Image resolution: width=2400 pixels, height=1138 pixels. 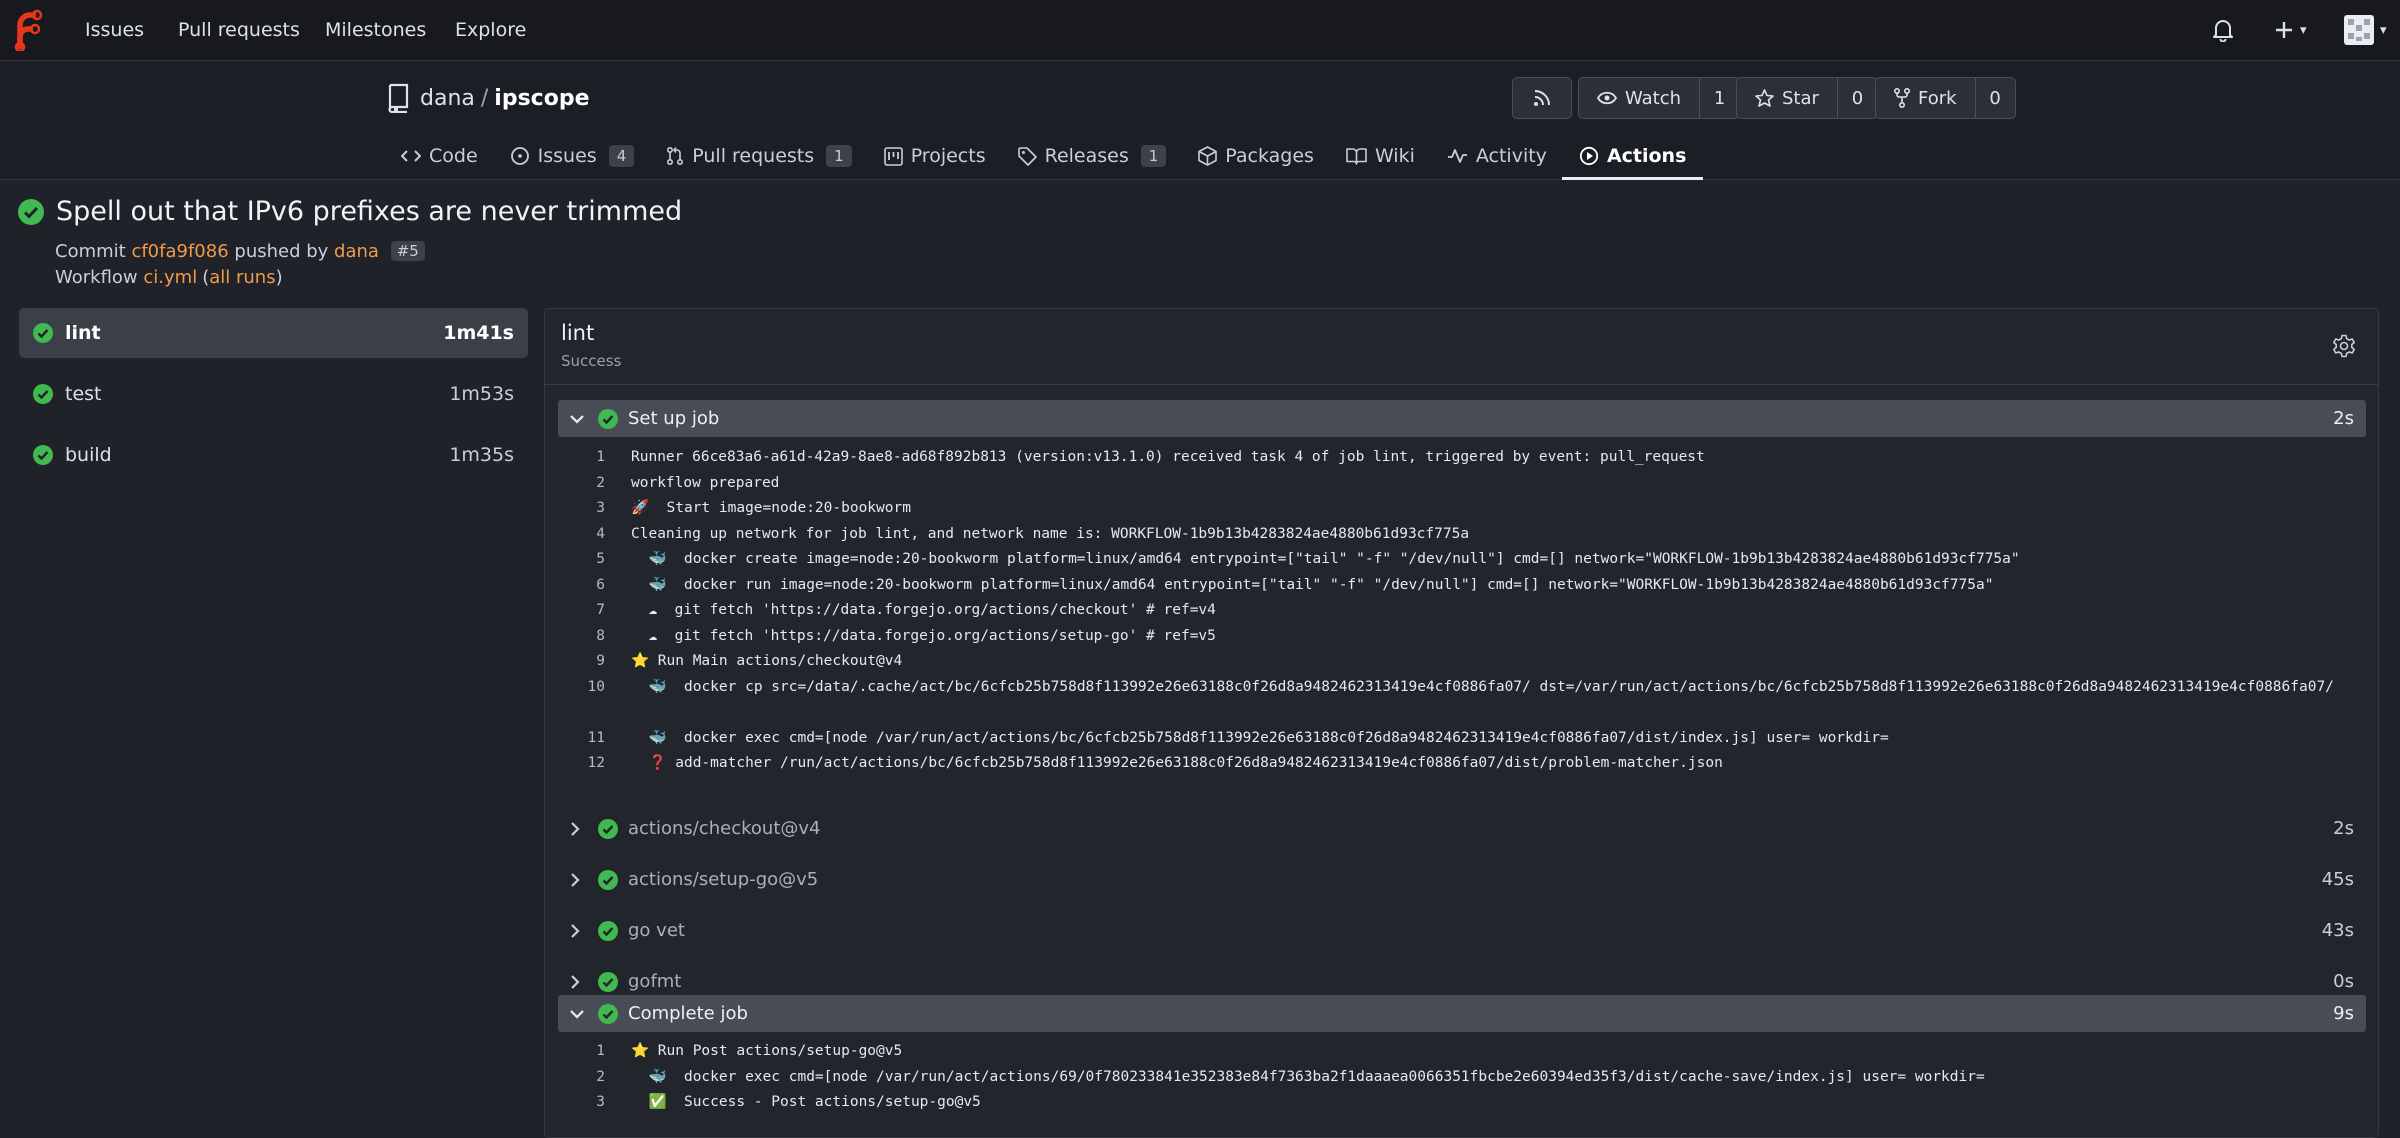 What do you see at coordinates (239, 30) in the screenshot?
I see `nav-pull-requests: Pull requests` at bounding box center [239, 30].